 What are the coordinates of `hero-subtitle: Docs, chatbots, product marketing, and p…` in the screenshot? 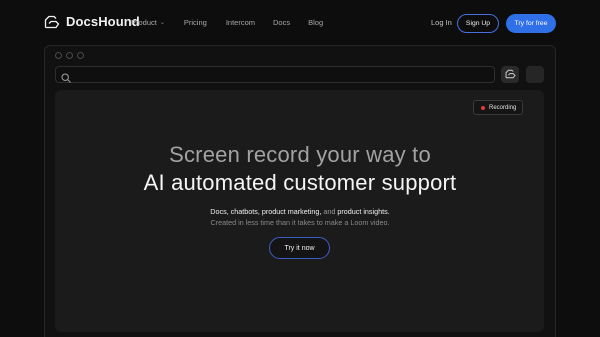 It's located at (300, 211).